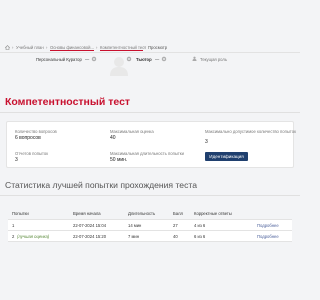 The height and width of the screenshot is (300, 320). Describe the element at coordinates (214, 59) in the screenshot. I see `current-role-label: Текущая роль` at that location.